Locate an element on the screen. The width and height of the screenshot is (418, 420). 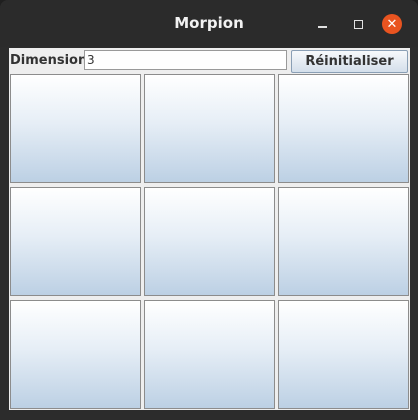
close-icon: ✕ is located at coordinates (392, 24).